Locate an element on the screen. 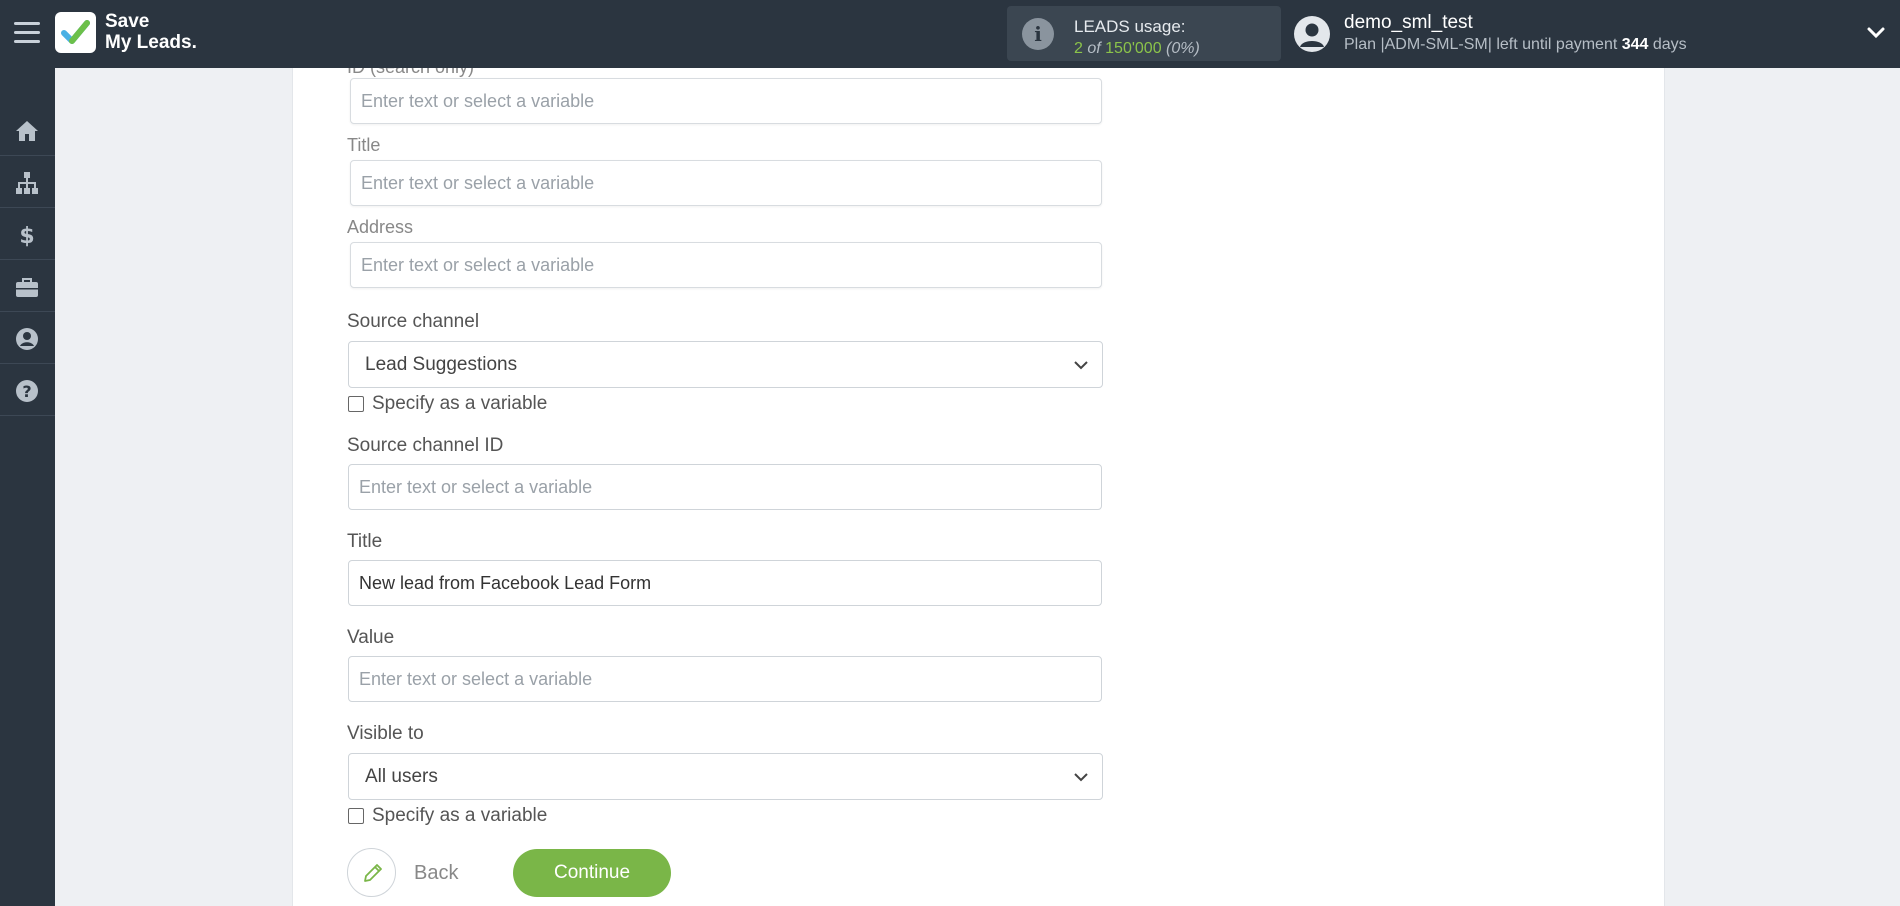 This screenshot has width=1900, height=906. sidebar-item-connections is located at coordinates (27, 182).